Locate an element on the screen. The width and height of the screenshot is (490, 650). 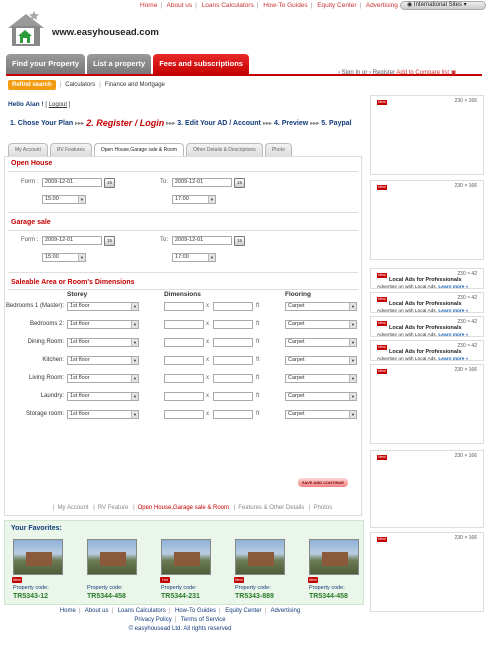
tab-find-property: Find your Property is located at coordinates (46, 64).